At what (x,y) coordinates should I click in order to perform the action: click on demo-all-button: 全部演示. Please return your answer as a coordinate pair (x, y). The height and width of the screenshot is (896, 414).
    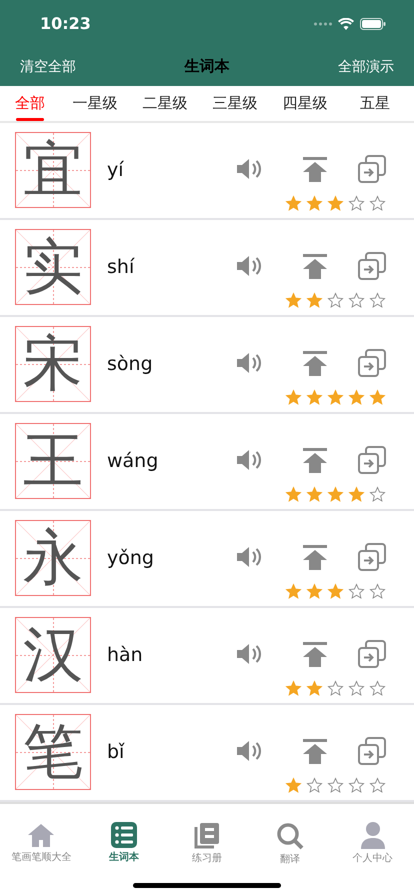
    Looking at the image, I should click on (366, 67).